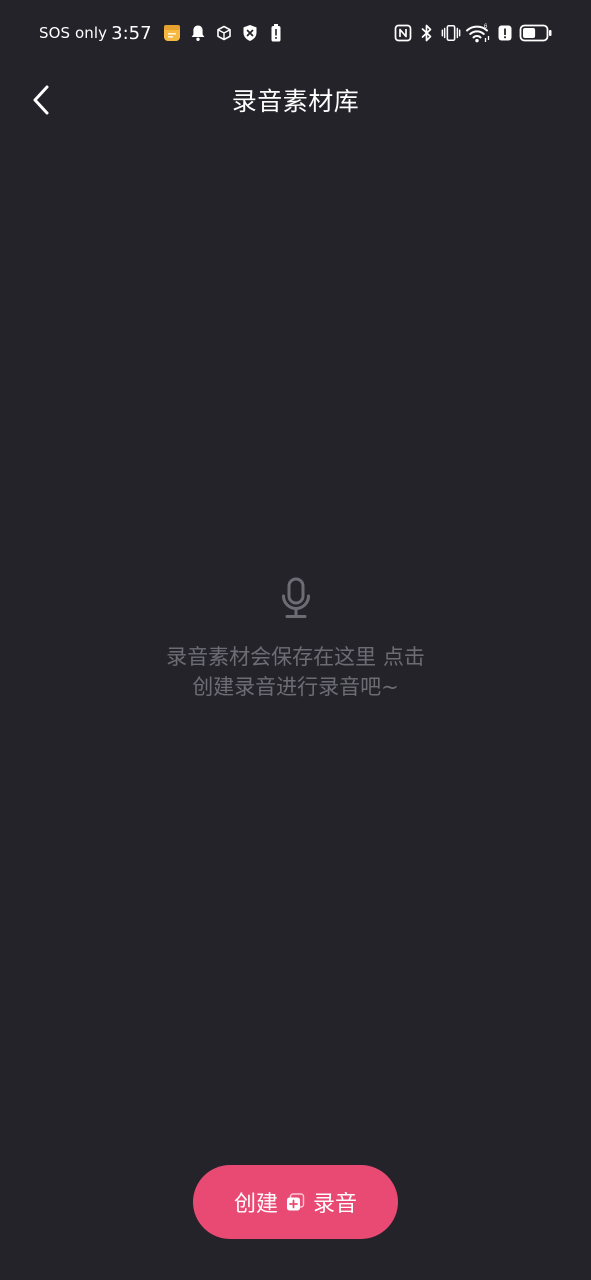 This screenshot has width=591, height=1280. Describe the element at coordinates (295, 672) in the screenshot. I see `empty-state-message: 录音素材会保存在这里 点击创建录音进行录音吧~` at that location.